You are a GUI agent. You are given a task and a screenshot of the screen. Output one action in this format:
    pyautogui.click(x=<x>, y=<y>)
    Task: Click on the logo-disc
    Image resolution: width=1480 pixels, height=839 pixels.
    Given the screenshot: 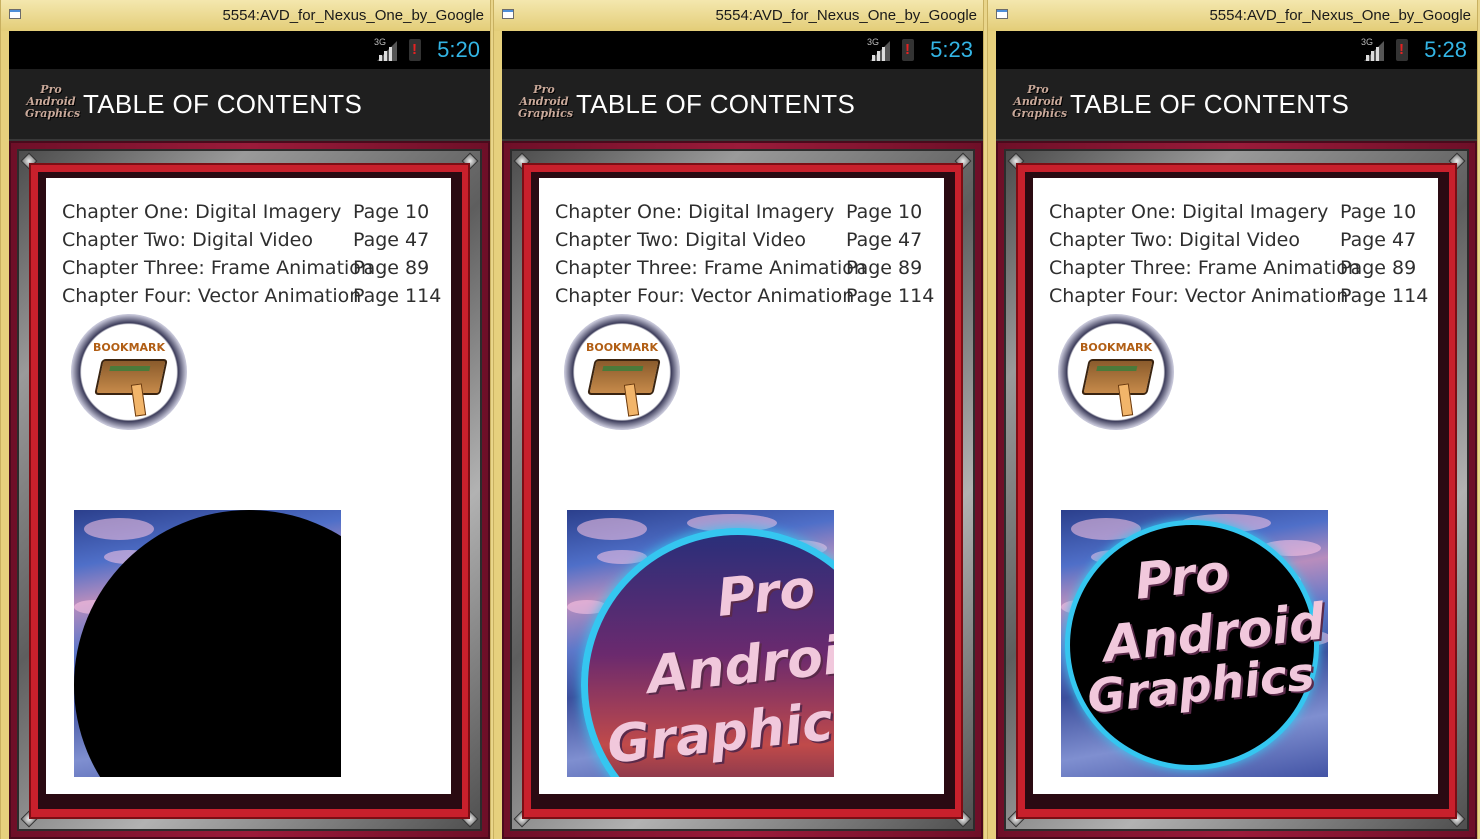 What is the action you would take?
    pyautogui.click(x=207, y=643)
    